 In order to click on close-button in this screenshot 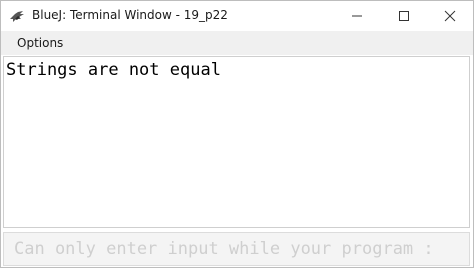, I will do `click(450, 16)`.